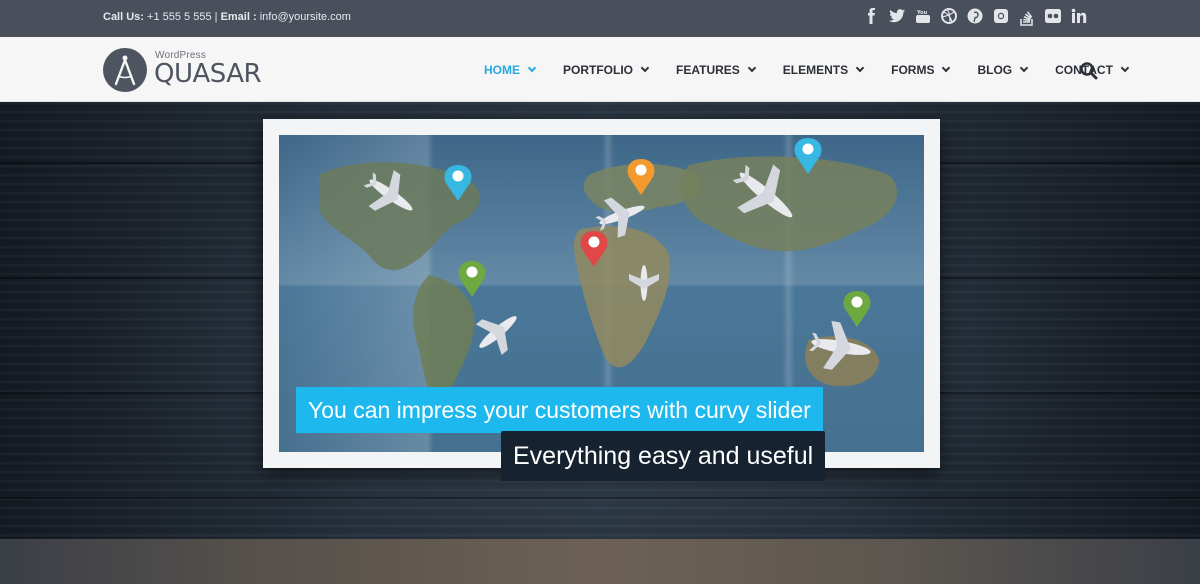 The image size is (1200, 584). I want to click on email-address: info@yoursite.com, so click(305, 17).